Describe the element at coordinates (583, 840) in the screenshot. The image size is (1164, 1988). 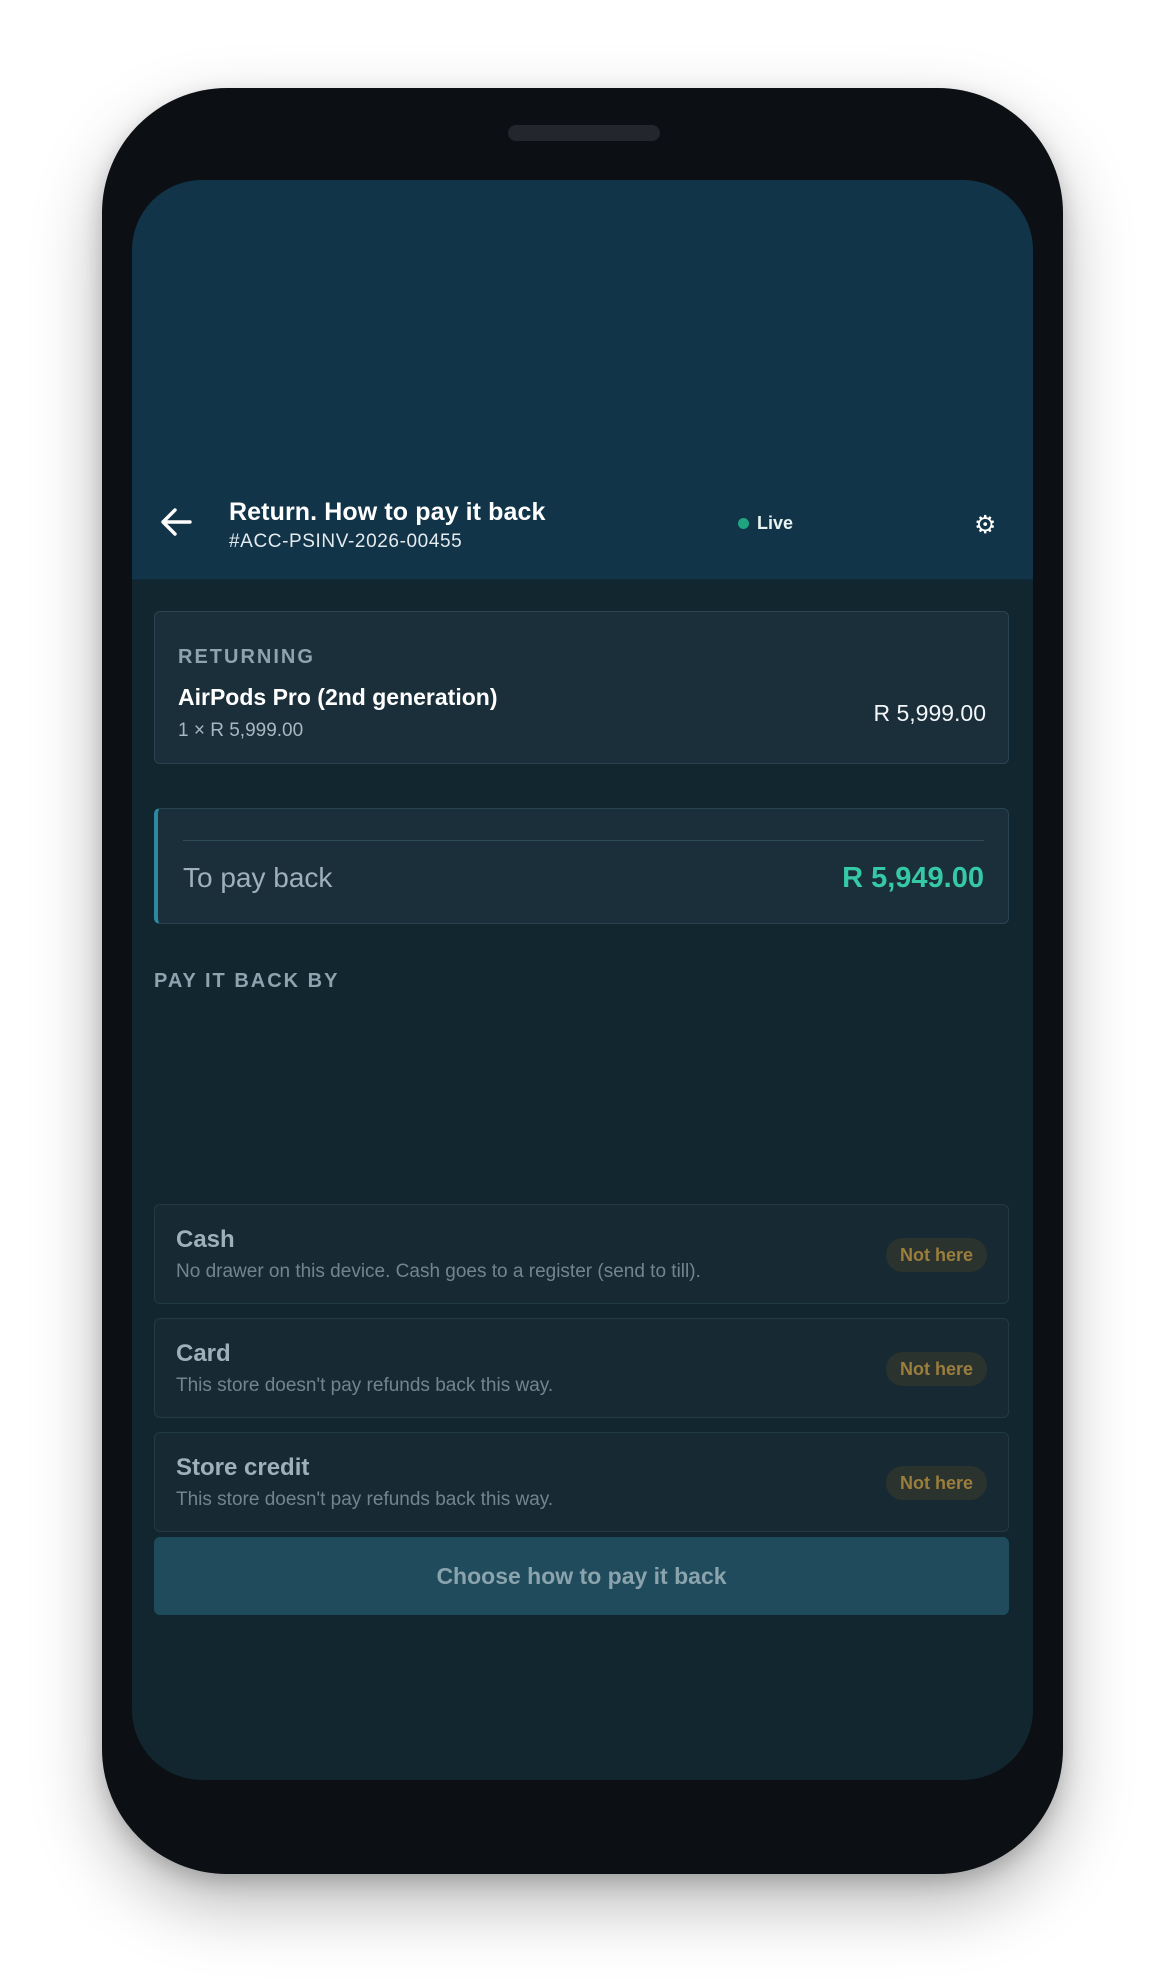
I see `summary-divider` at that location.